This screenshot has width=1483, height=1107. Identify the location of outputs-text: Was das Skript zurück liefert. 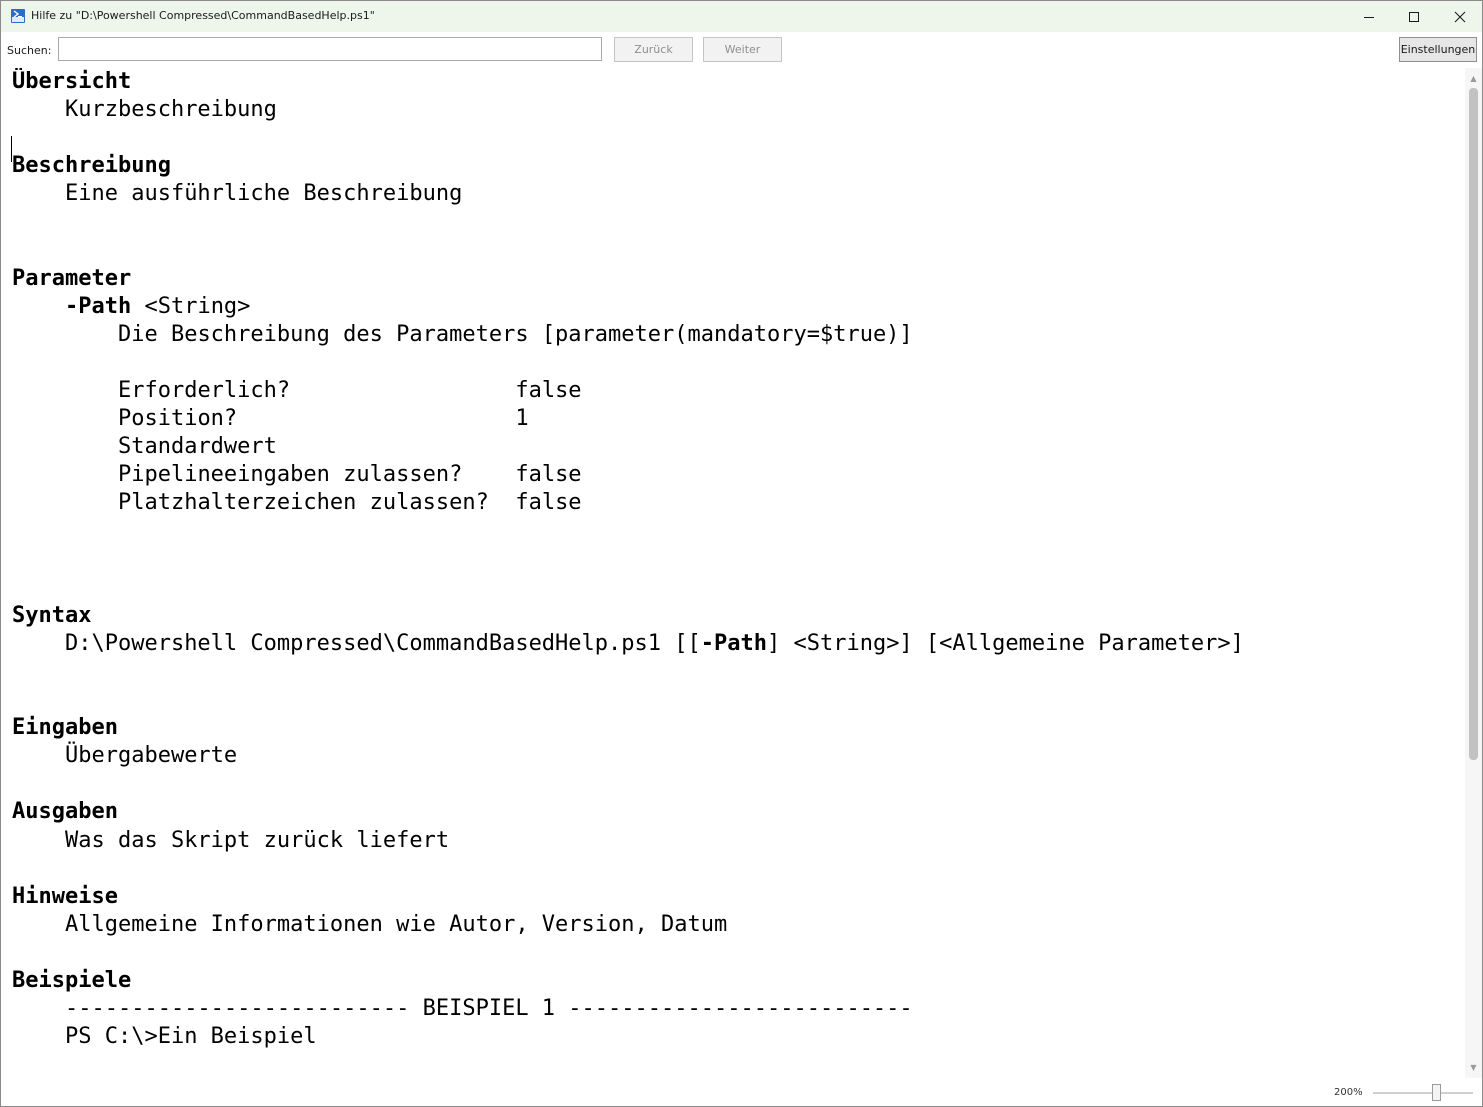
(257, 840).